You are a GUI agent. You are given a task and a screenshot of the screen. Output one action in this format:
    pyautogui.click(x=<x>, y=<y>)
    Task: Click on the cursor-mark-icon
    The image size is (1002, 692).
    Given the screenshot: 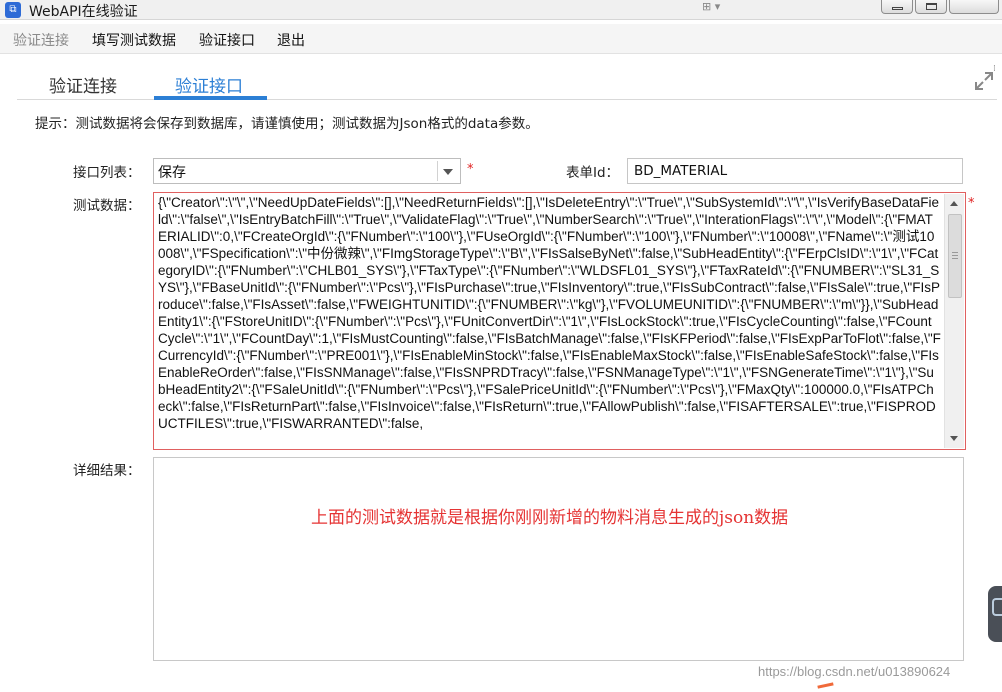 What is the action you would take?
    pyautogui.click(x=826, y=687)
    